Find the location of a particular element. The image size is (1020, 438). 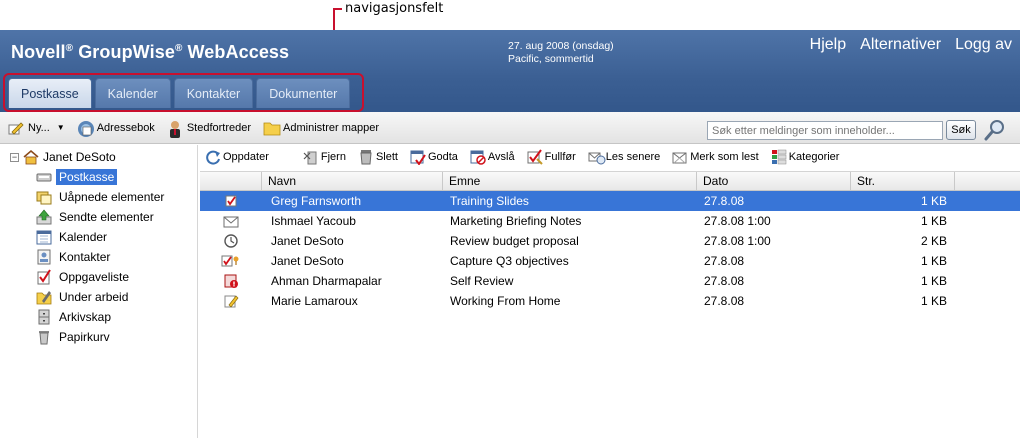

delete-label: Slett is located at coordinates (386, 157).